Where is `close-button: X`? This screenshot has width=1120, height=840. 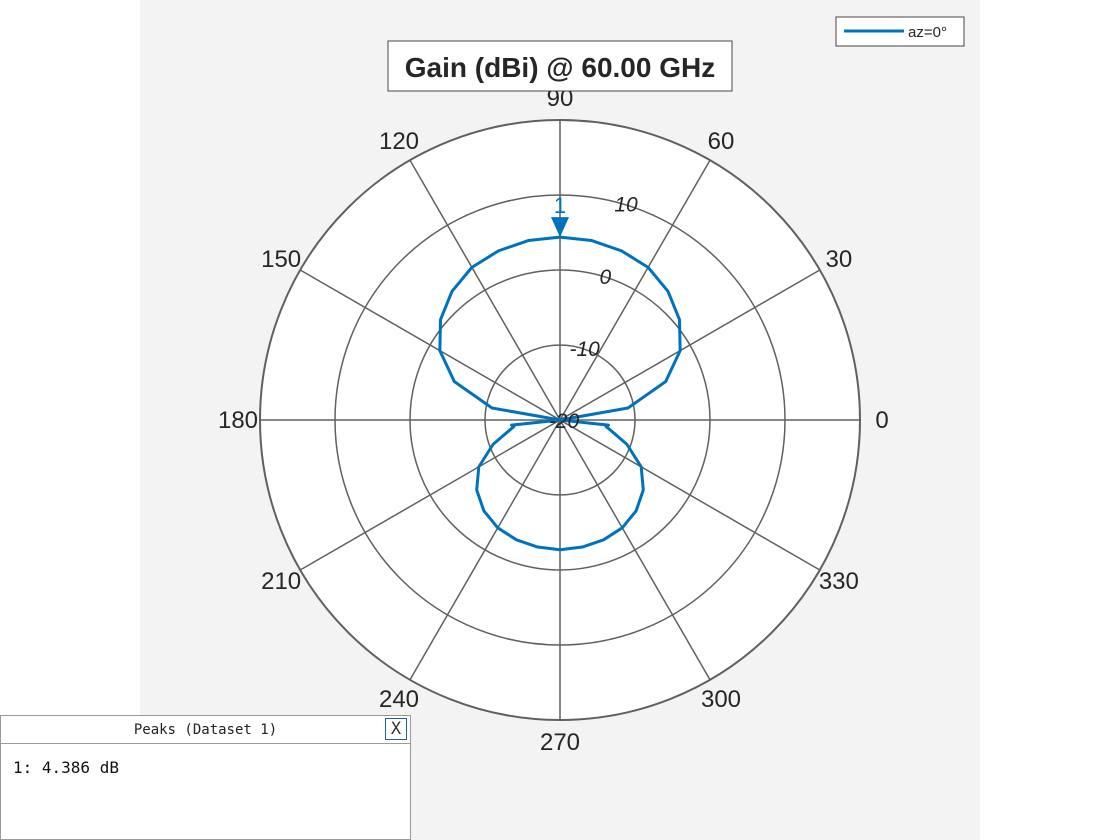
close-button: X is located at coordinates (396, 729).